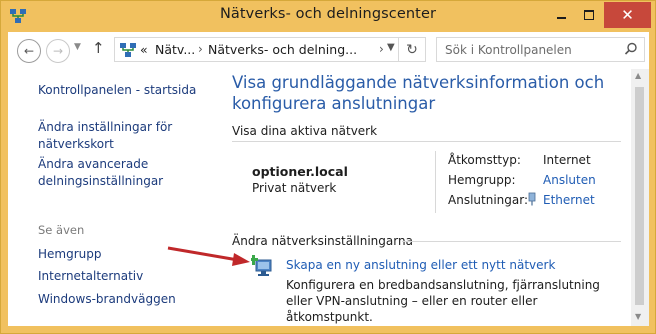  What do you see at coordinates (328, 16) in the screenshot?
I see `title-bar: Nätverks- och delningscenter ✕` at bounding box center [328, 16].